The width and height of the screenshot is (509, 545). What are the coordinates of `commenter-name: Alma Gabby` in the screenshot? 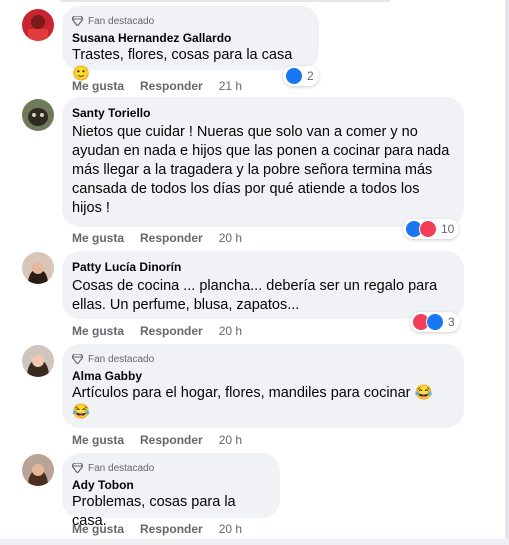 It's located at (262, 376).